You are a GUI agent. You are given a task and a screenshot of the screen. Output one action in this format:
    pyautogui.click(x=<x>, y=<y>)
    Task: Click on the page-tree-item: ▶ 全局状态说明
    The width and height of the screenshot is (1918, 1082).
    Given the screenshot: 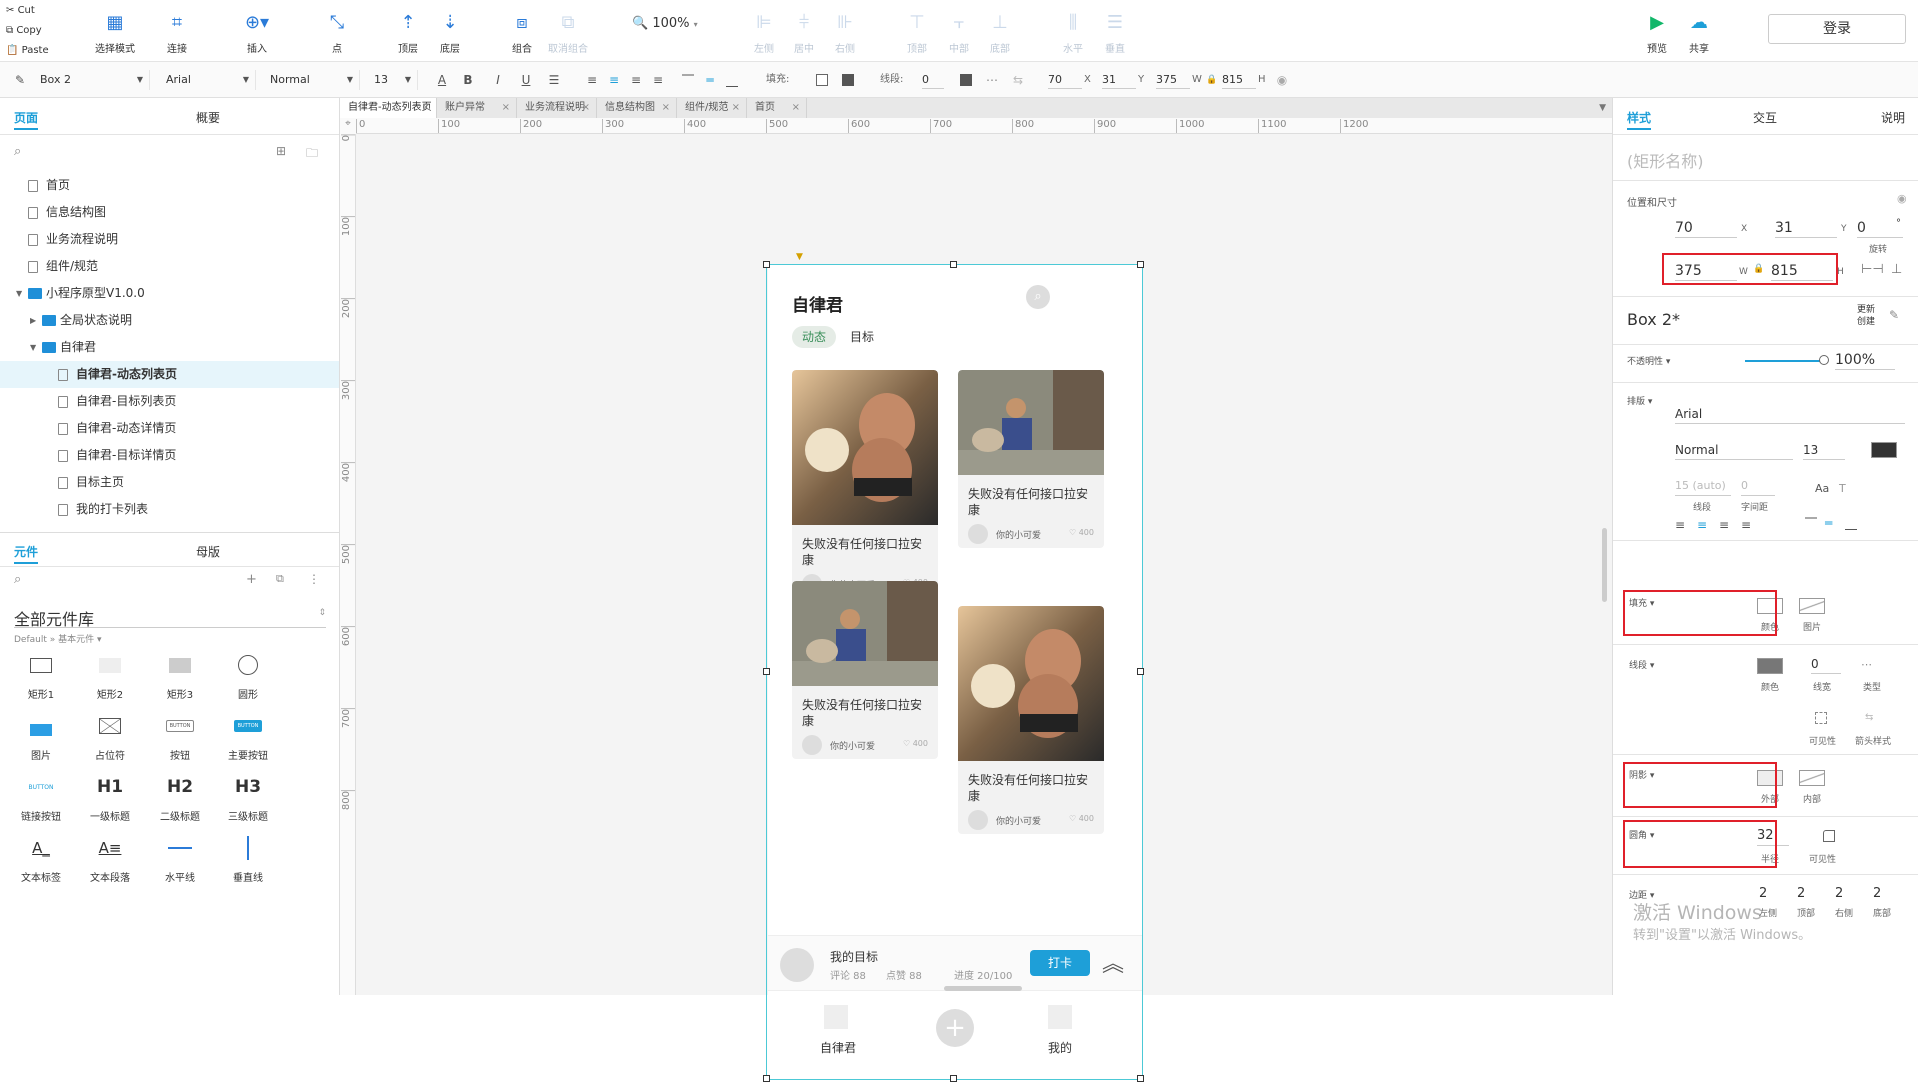 What is the action you would take?
    pyautogui.click(x=169, y=320)
    